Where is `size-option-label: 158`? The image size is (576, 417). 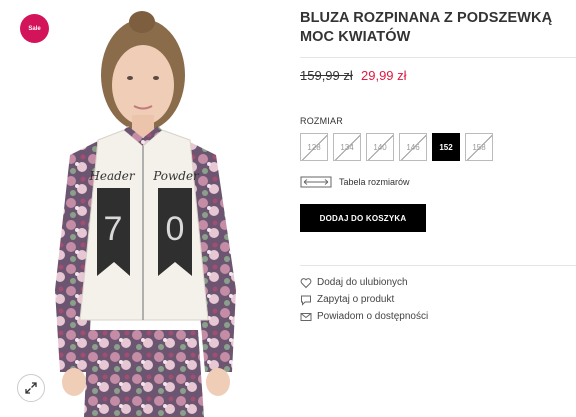
size-option-label: 158 is located at coordinates (479, 147).